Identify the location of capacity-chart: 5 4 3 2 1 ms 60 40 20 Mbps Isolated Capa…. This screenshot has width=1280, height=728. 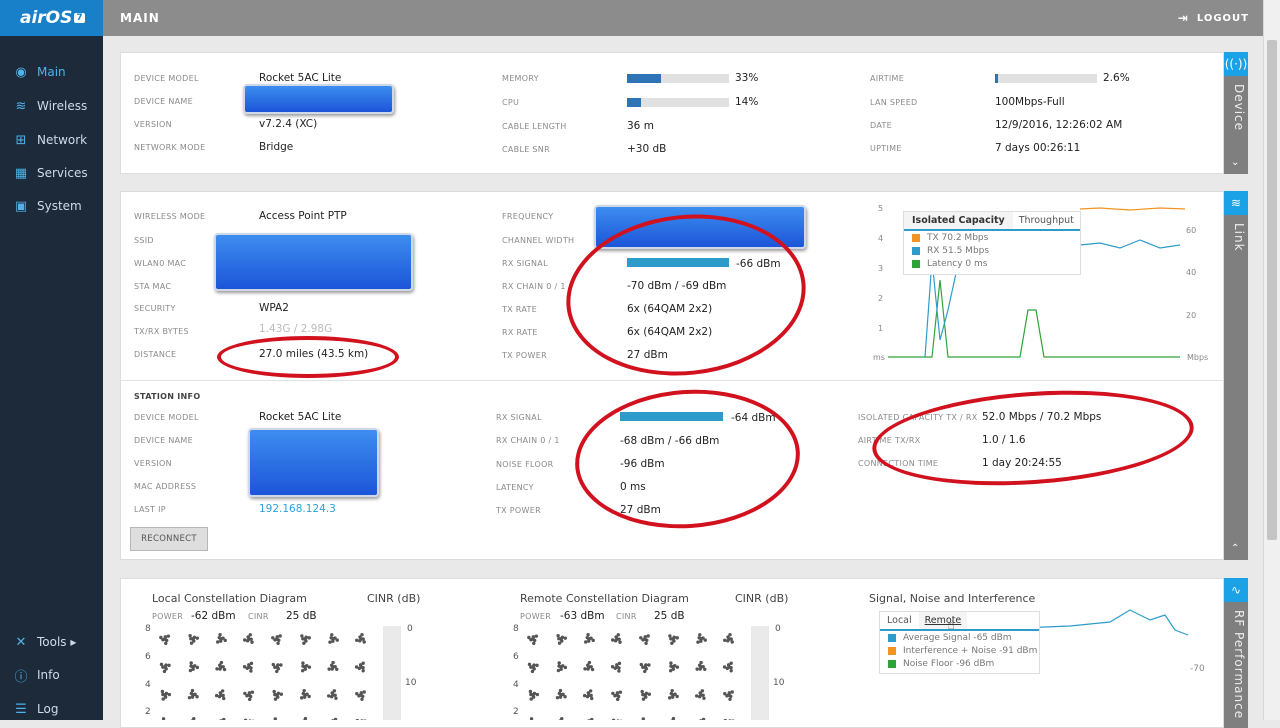
(1042, 285).